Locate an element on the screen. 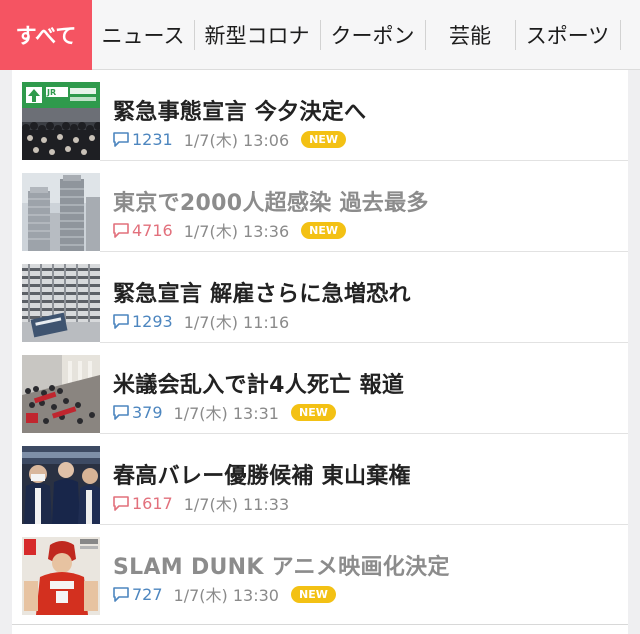 Image resolution: width=640 pixels, height=634 pixels. article-meta: 379 1/7(木) 13:31 NEW is located at coordinates (224, 412).